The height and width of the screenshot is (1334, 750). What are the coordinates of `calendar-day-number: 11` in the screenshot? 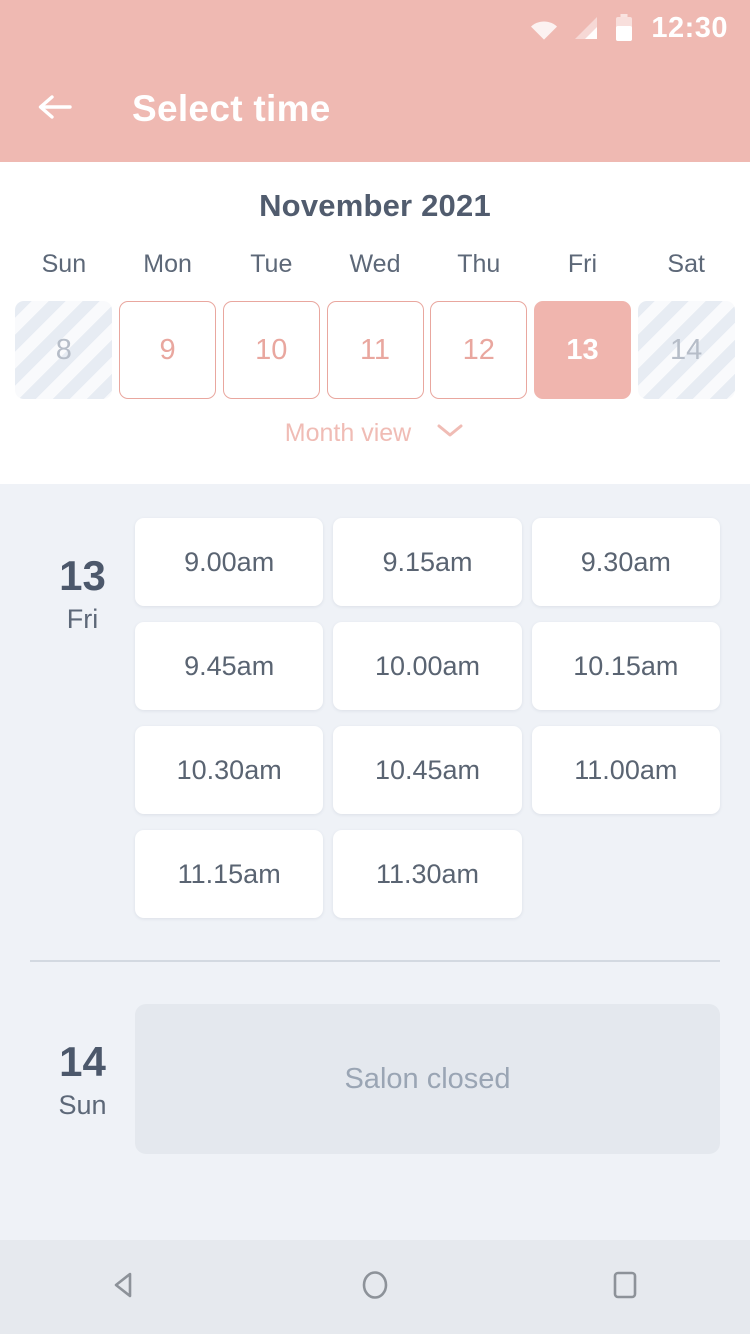 It's located at (375, 349).